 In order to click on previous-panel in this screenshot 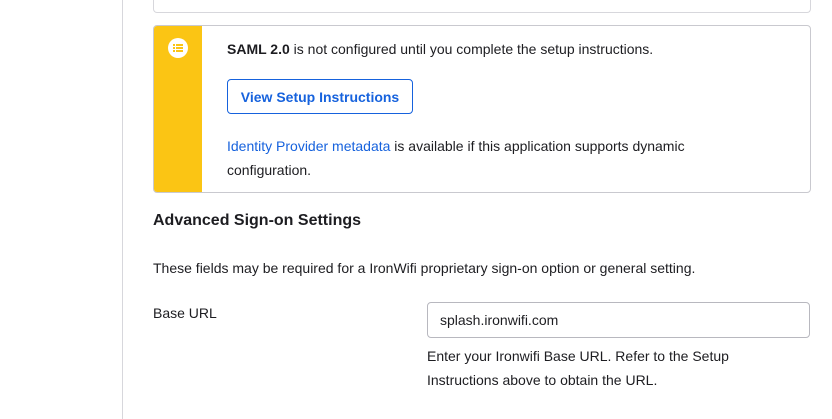, I will do `click(482, 6)`.